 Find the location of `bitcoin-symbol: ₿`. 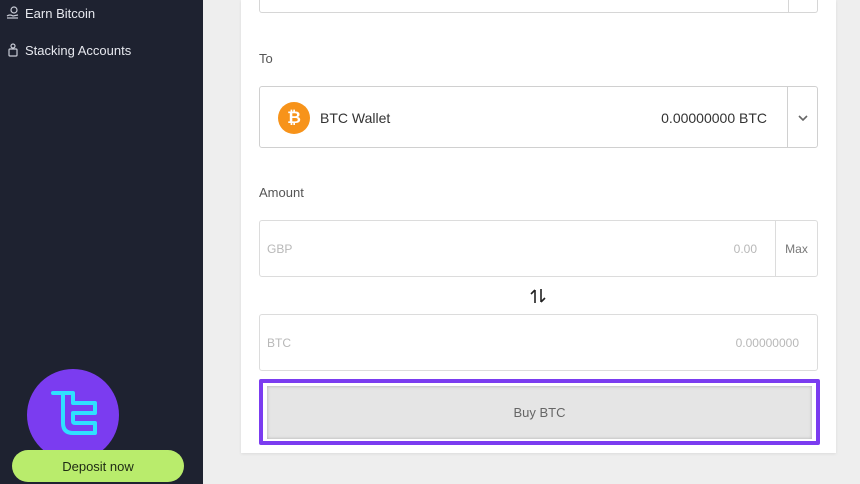

bitcoin-symbol: ₿ is located at coordinates (294, 117).